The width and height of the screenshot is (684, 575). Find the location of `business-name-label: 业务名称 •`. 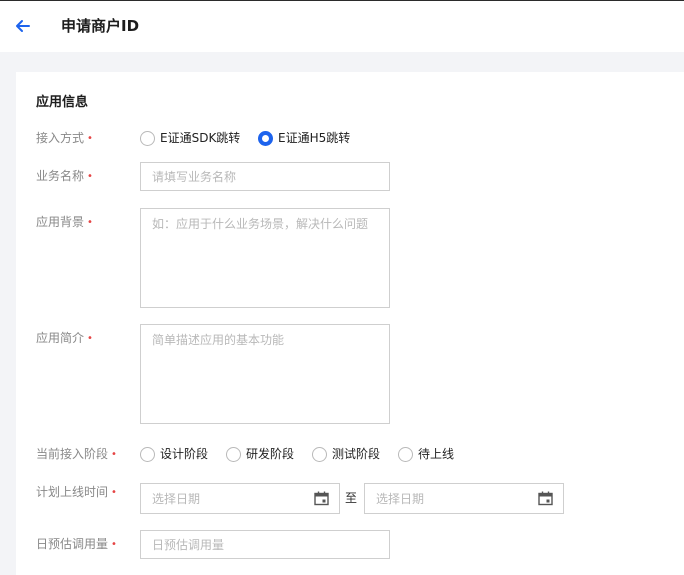

business-name-label: 业务名称 • is located at coordinates (64, 176).